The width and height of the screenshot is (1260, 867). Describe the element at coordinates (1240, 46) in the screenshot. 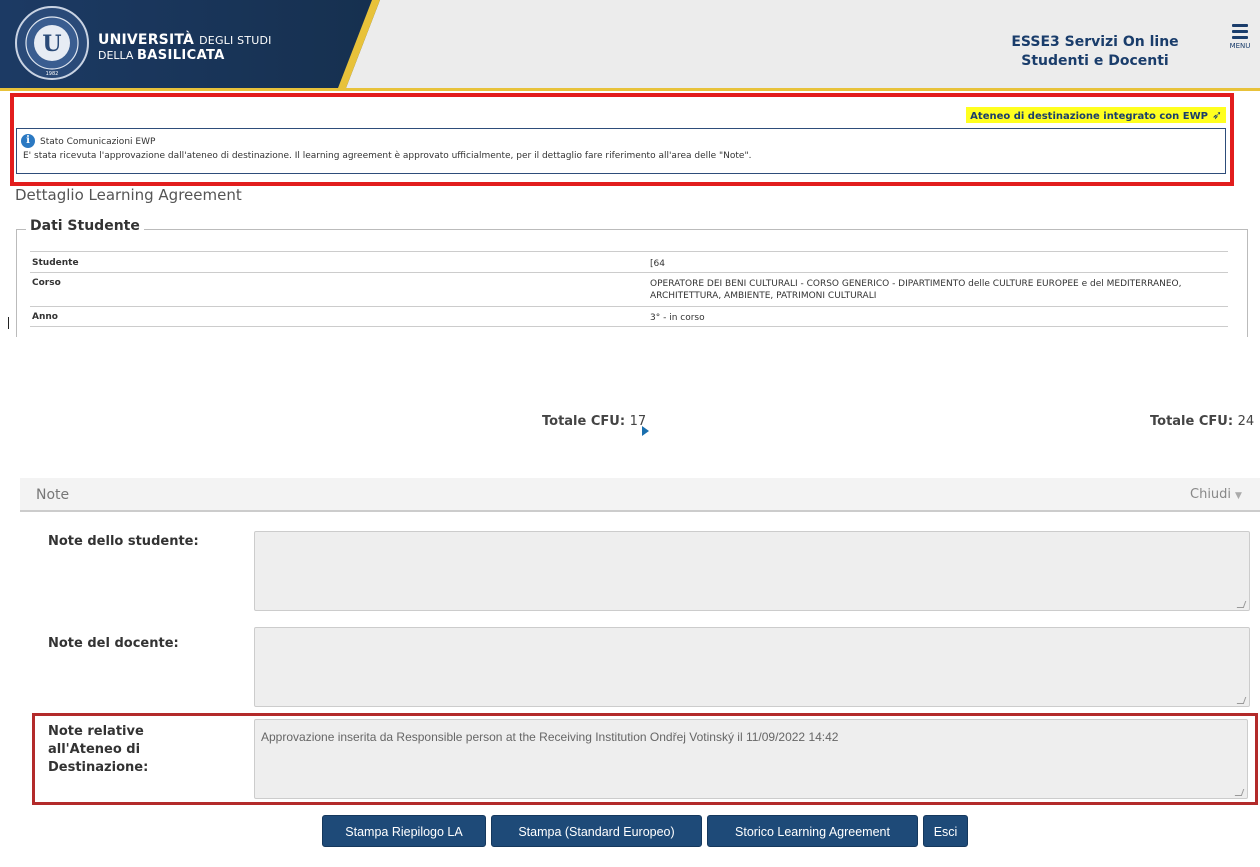

I see `menu-label: MENU` at that location.